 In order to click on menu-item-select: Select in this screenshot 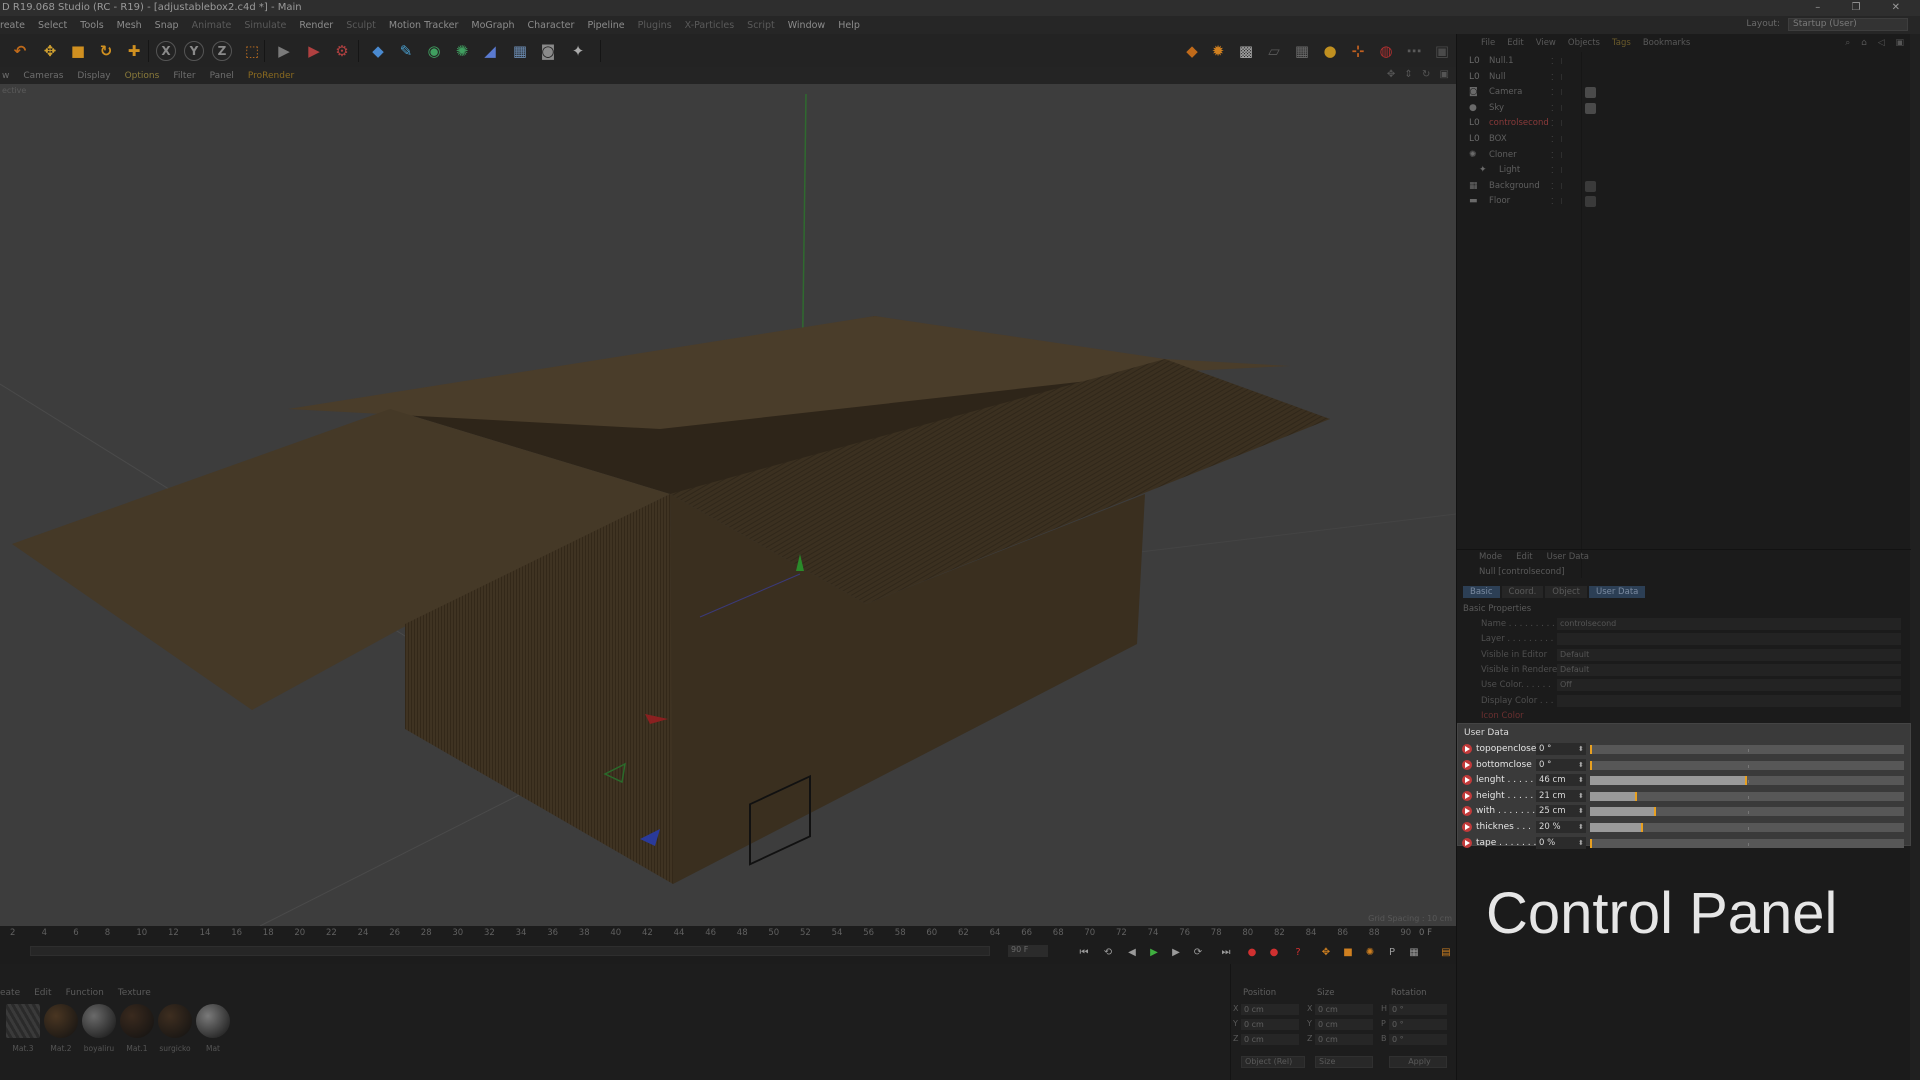, I will do `click(52, 25)`.